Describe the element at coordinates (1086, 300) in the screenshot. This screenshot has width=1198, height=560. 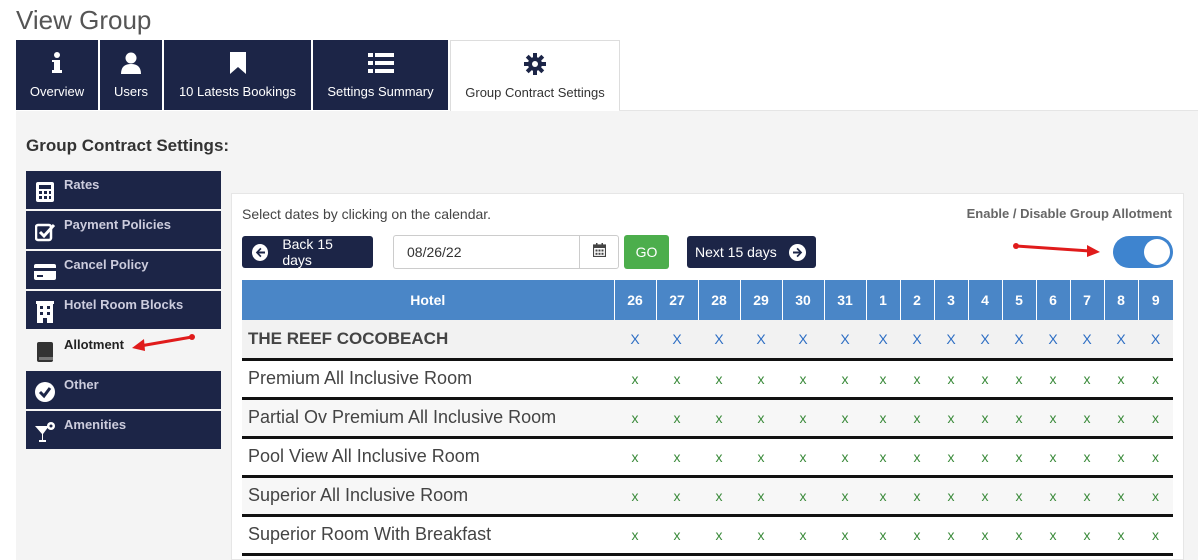
I see `day-column-header: 7` at that location.